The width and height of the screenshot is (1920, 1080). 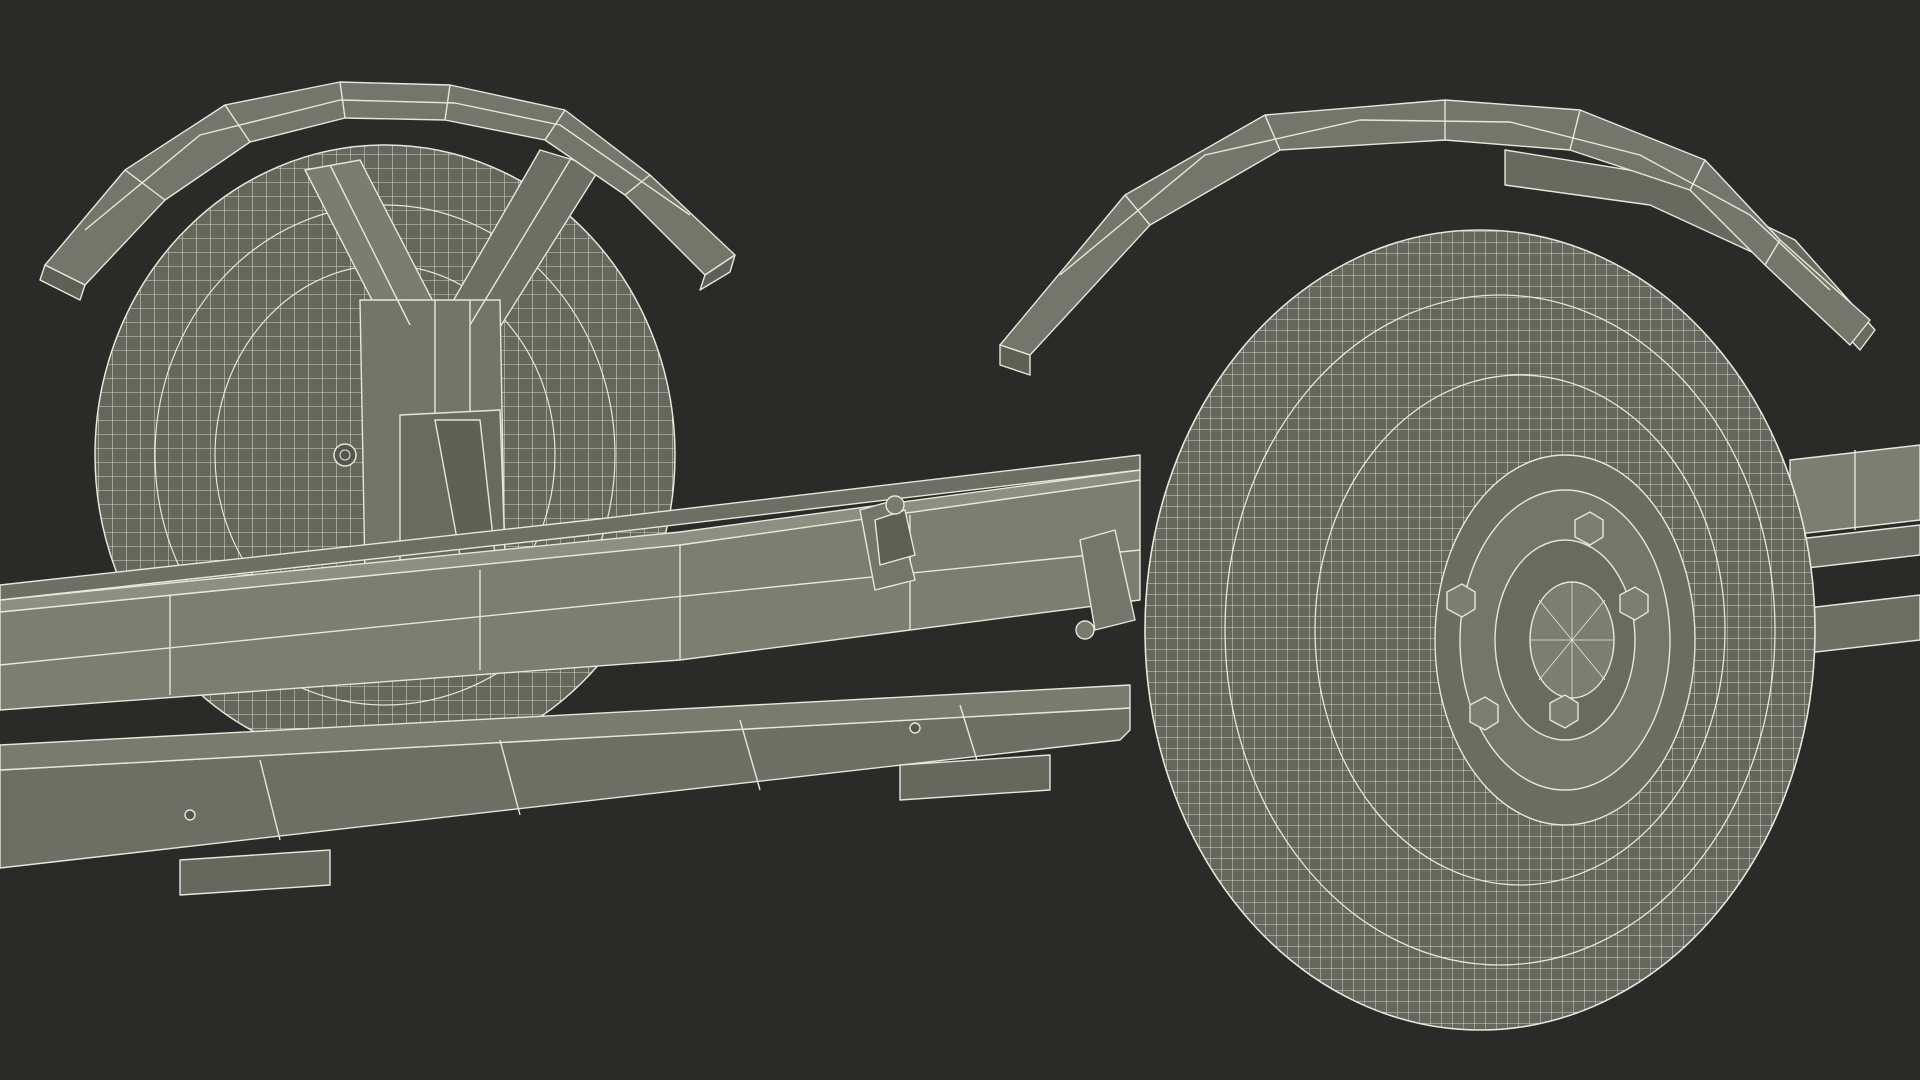 What do you see at coordinates (345, 455) in the screenshot?
I see `left-wheel-bolt` at bounding box center [345, 455].